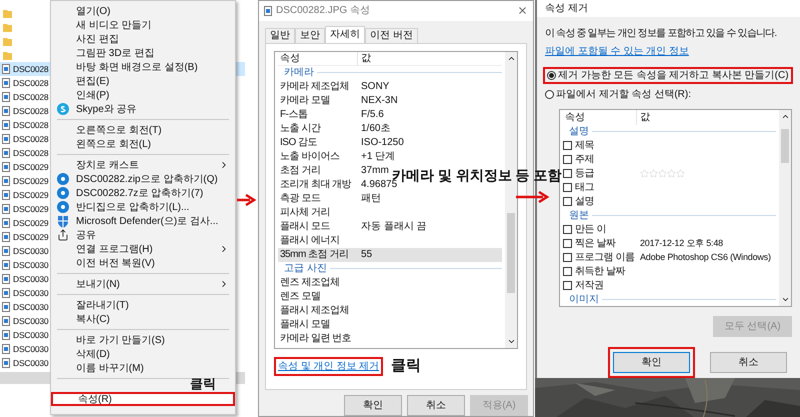 Image resolution: width=800 pixels, height=417 pixels. Describe the element at coordinates (584, 299) in the screenshot. I see `group-heading: 이미지` at that location.